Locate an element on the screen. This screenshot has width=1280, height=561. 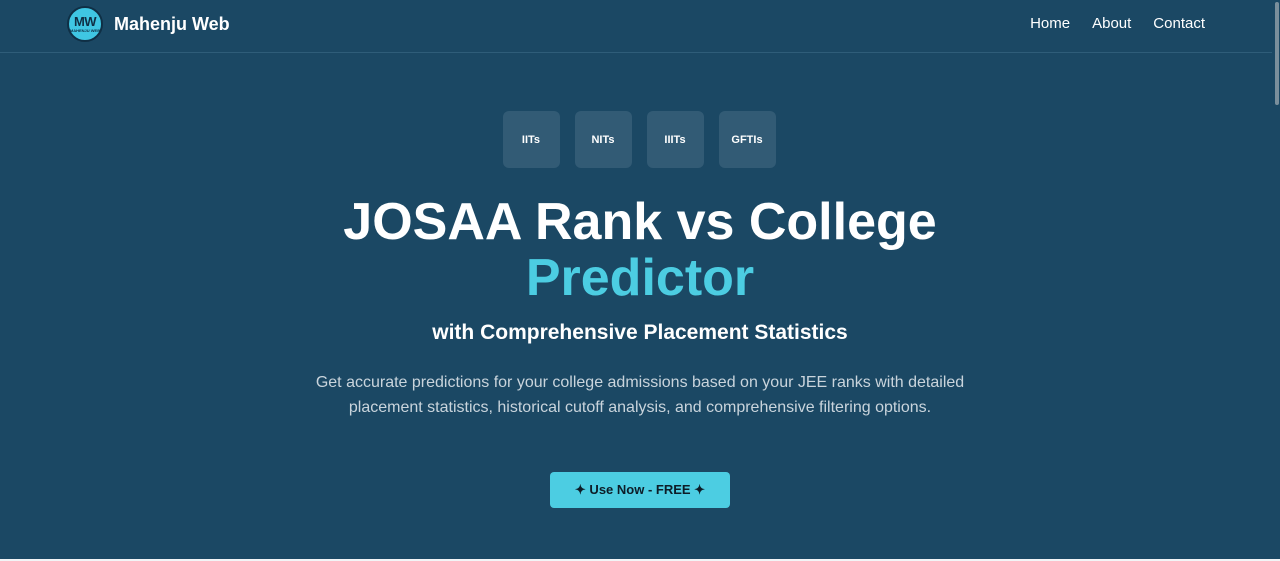
institute-badges: IITs NITs IIITs GFTIs is located at coordinates (640, 139).